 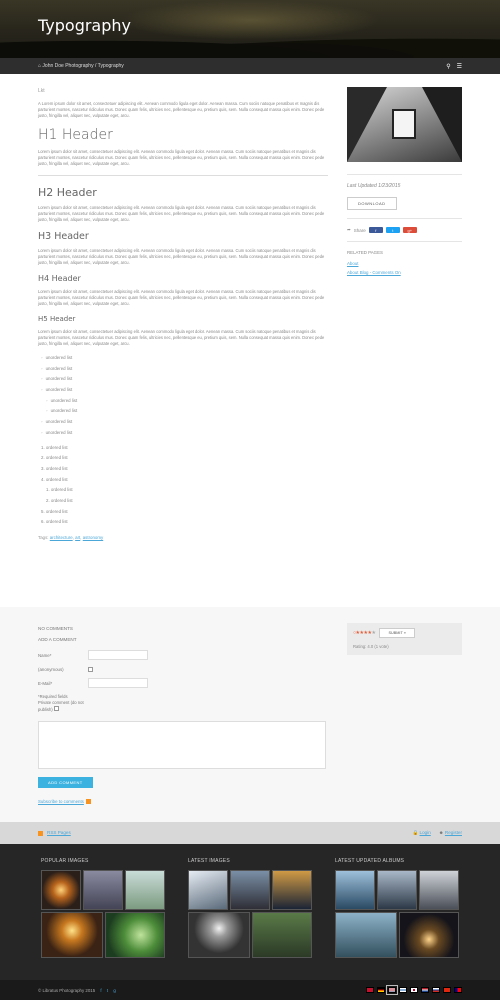 What do you see at coordinates (59, 500) in the screenshot?
I see `list-item: 2. ordered list` at bounding box center [59, 500].